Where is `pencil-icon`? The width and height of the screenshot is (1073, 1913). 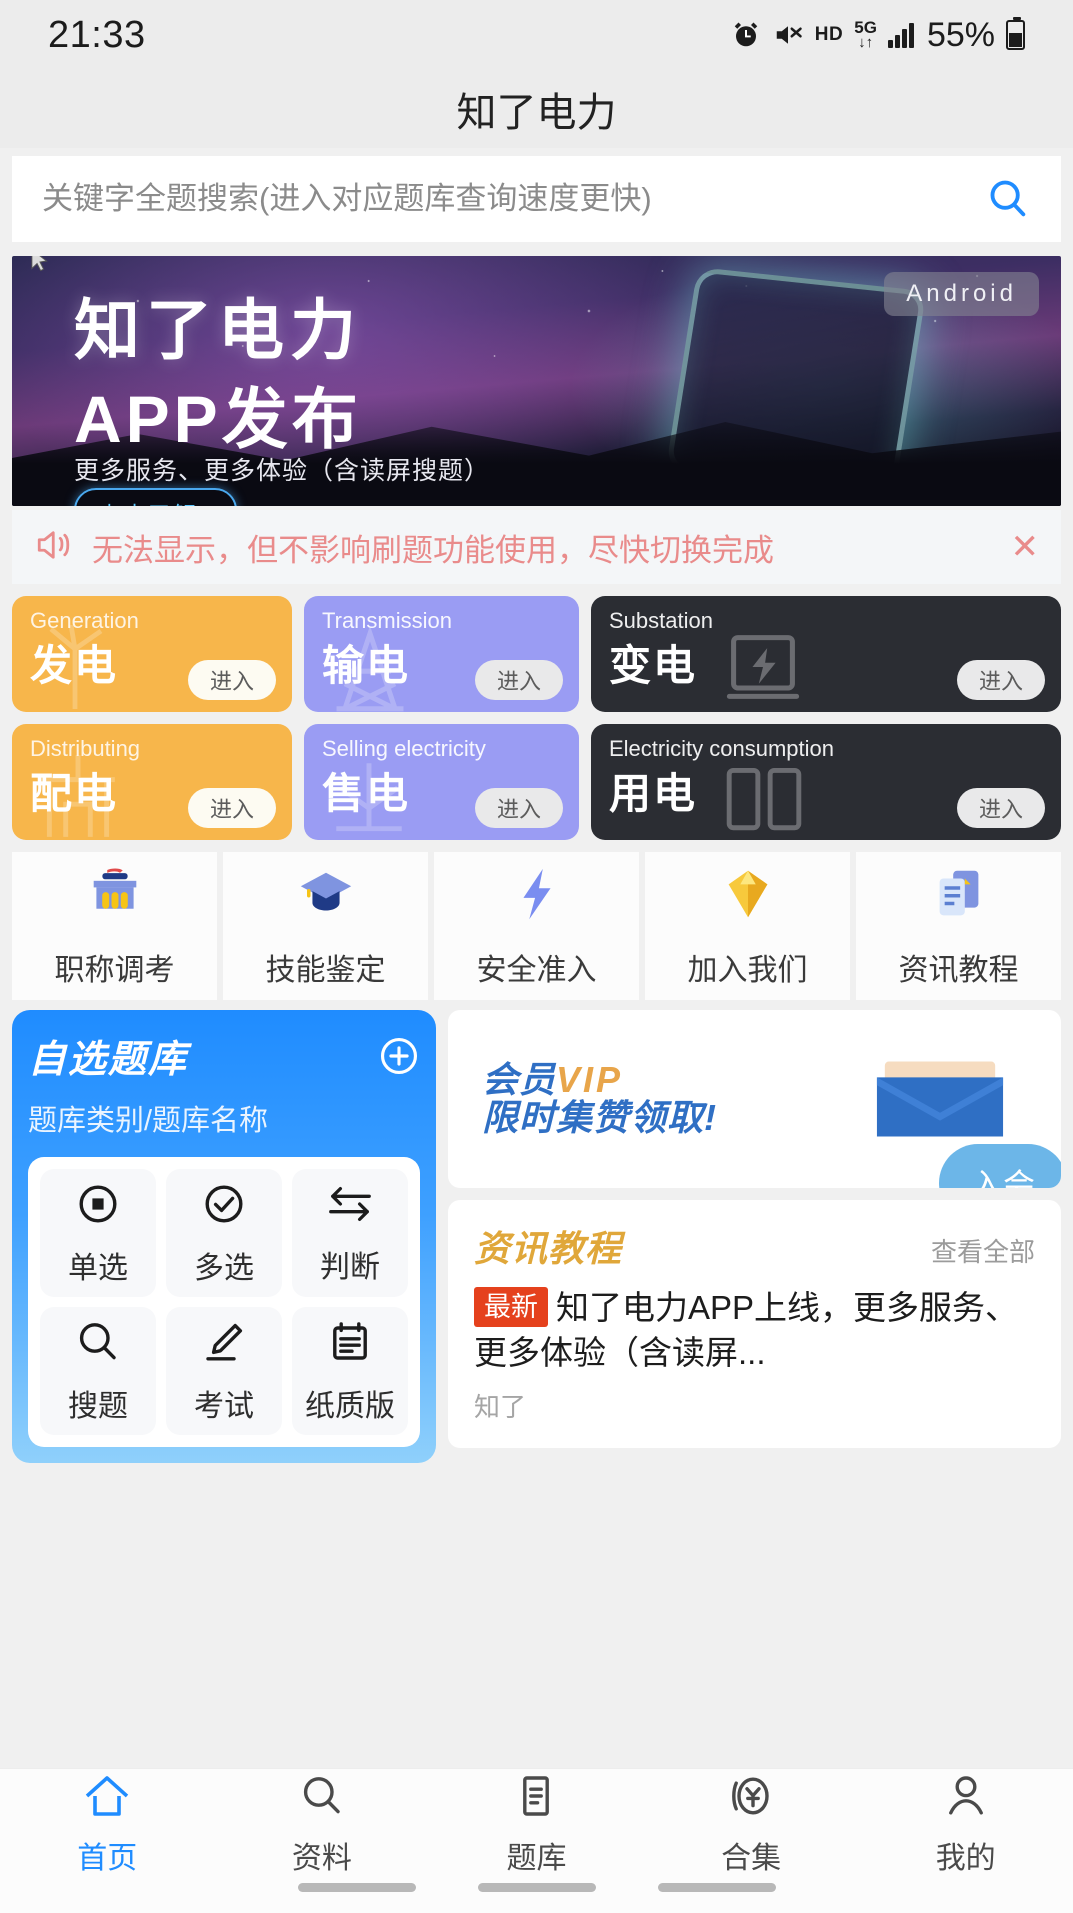 pencil-icon is located at coordinates (224, 1344).